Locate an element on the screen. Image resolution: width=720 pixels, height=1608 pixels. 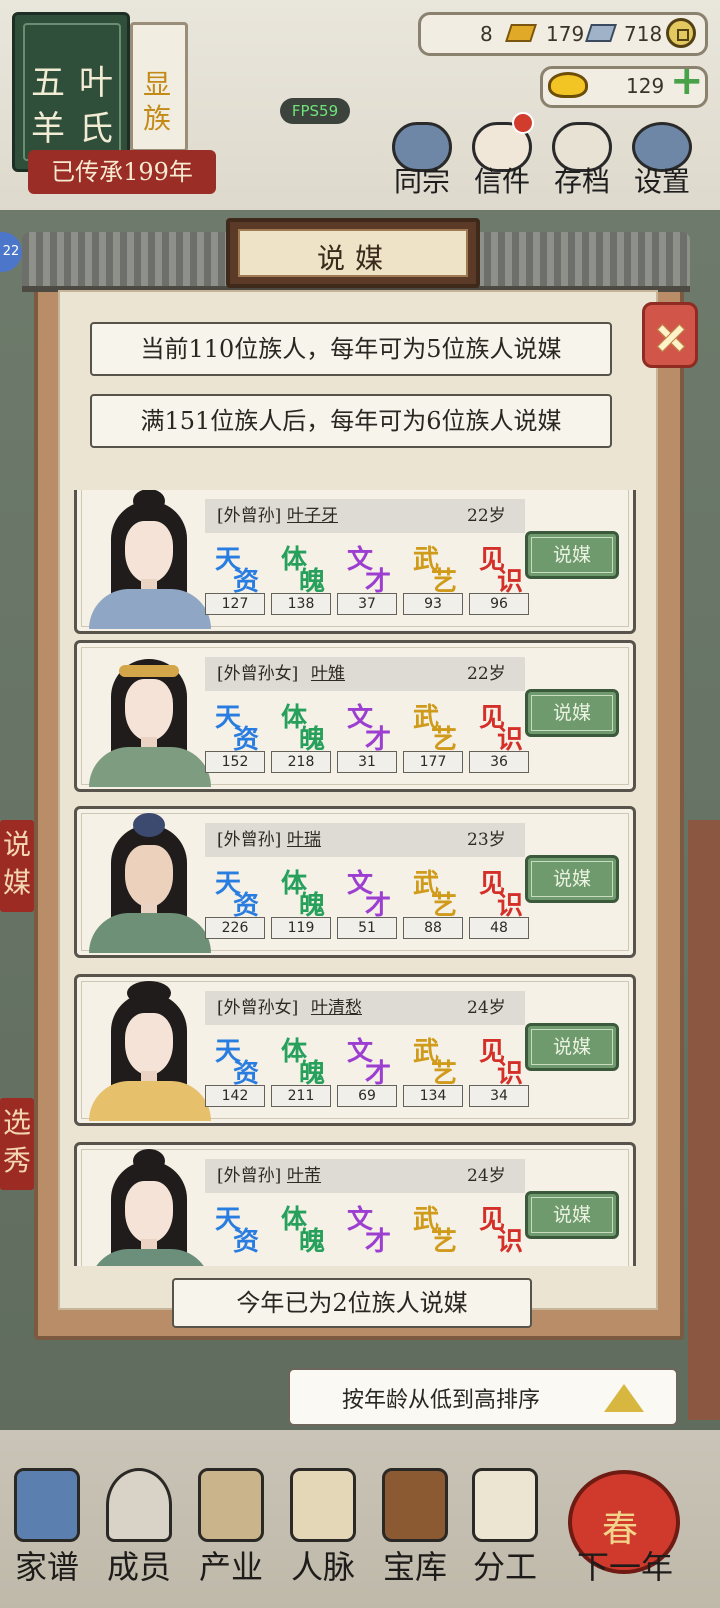
nav-network: 人脉 is located at coordinates (323, 1524).